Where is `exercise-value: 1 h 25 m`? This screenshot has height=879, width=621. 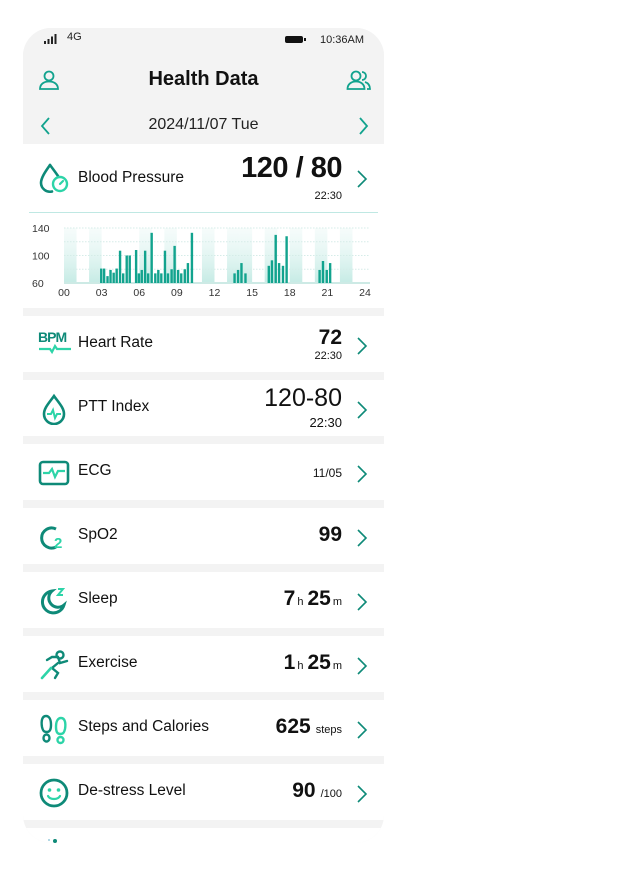 exercise-value: 1 h 25 m is located at coordinates (313, 663).